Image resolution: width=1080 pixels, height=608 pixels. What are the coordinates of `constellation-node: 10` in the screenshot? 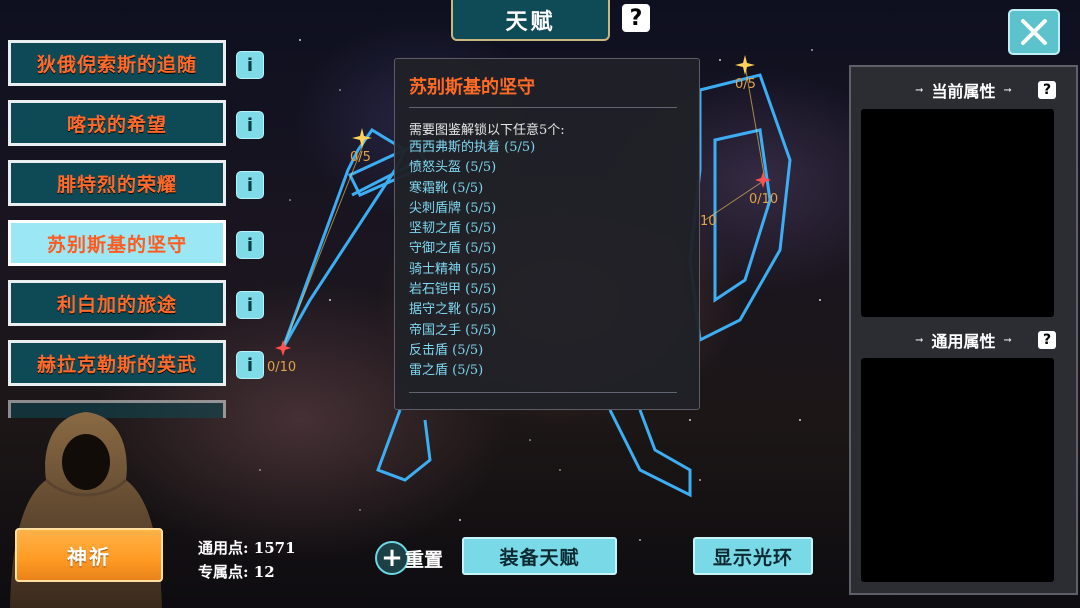 It's located at (708, 221).